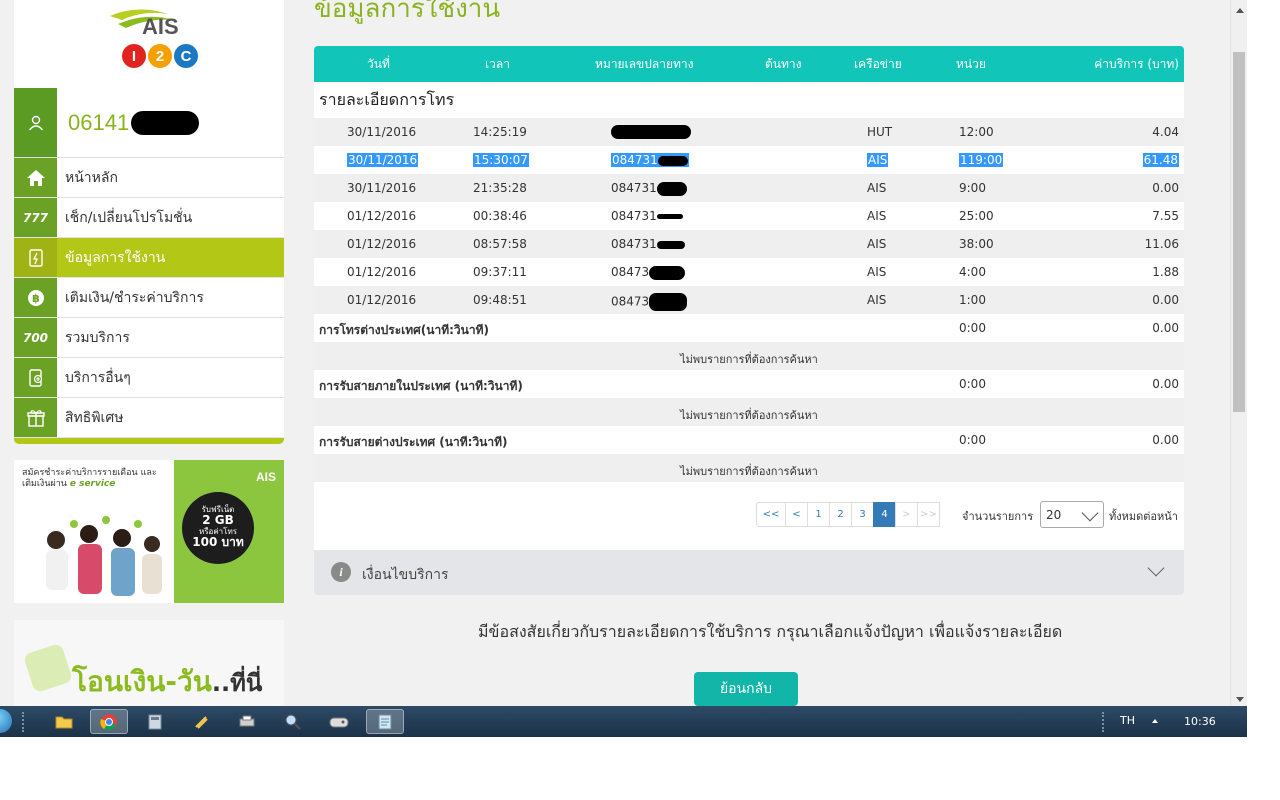  Describe the element at coordinates (1127, 720) in the screenshot. I see `language-indicator: TH` at that location.